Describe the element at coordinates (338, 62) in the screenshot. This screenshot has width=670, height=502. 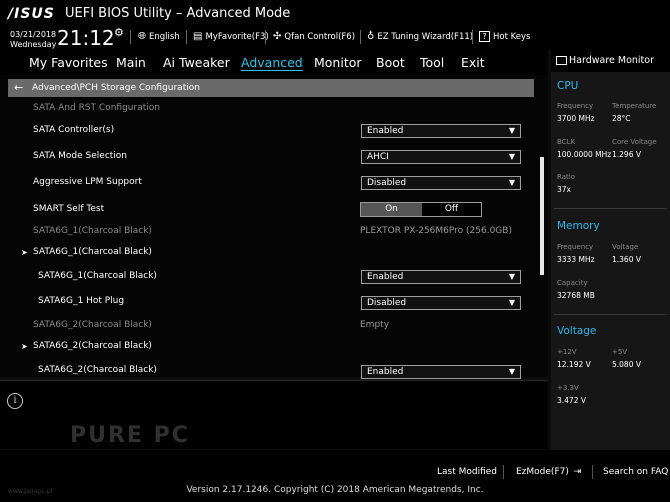
I see `tab-monitor: Monitor` at that location.